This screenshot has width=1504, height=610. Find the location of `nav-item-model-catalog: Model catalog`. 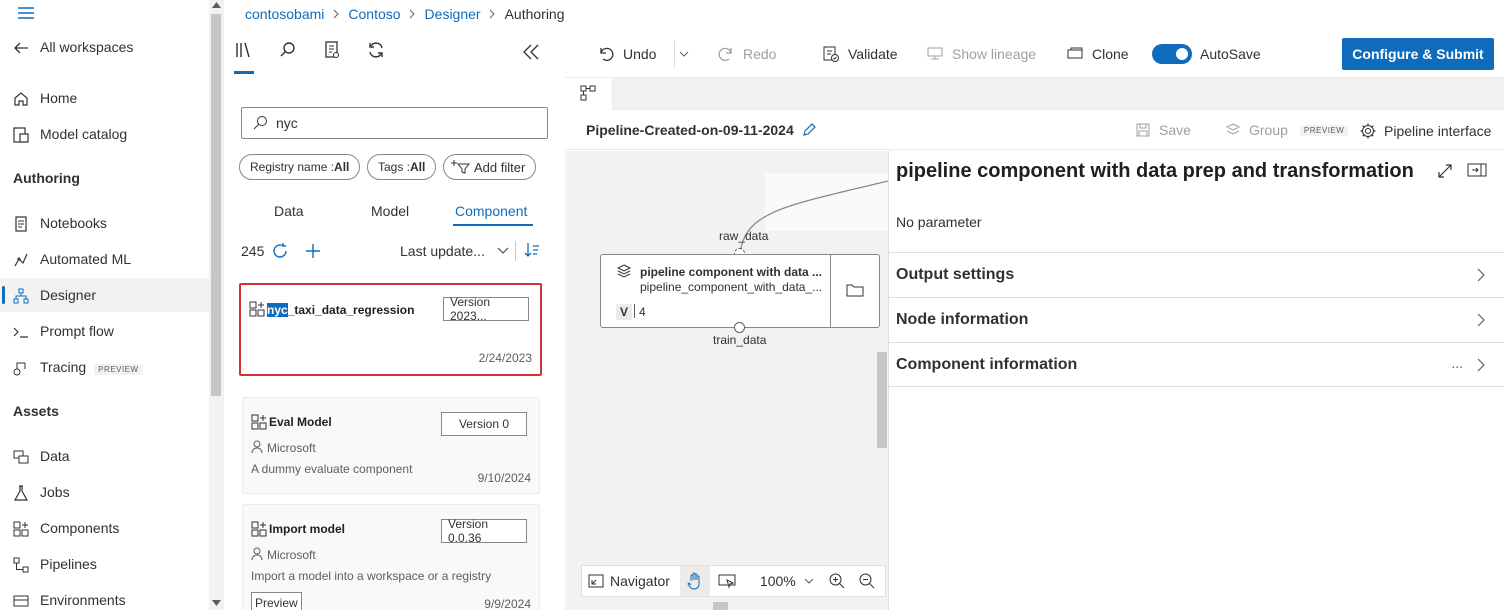

nav-item-model-catalog: Model catalog is located at coordinates (104, 134).